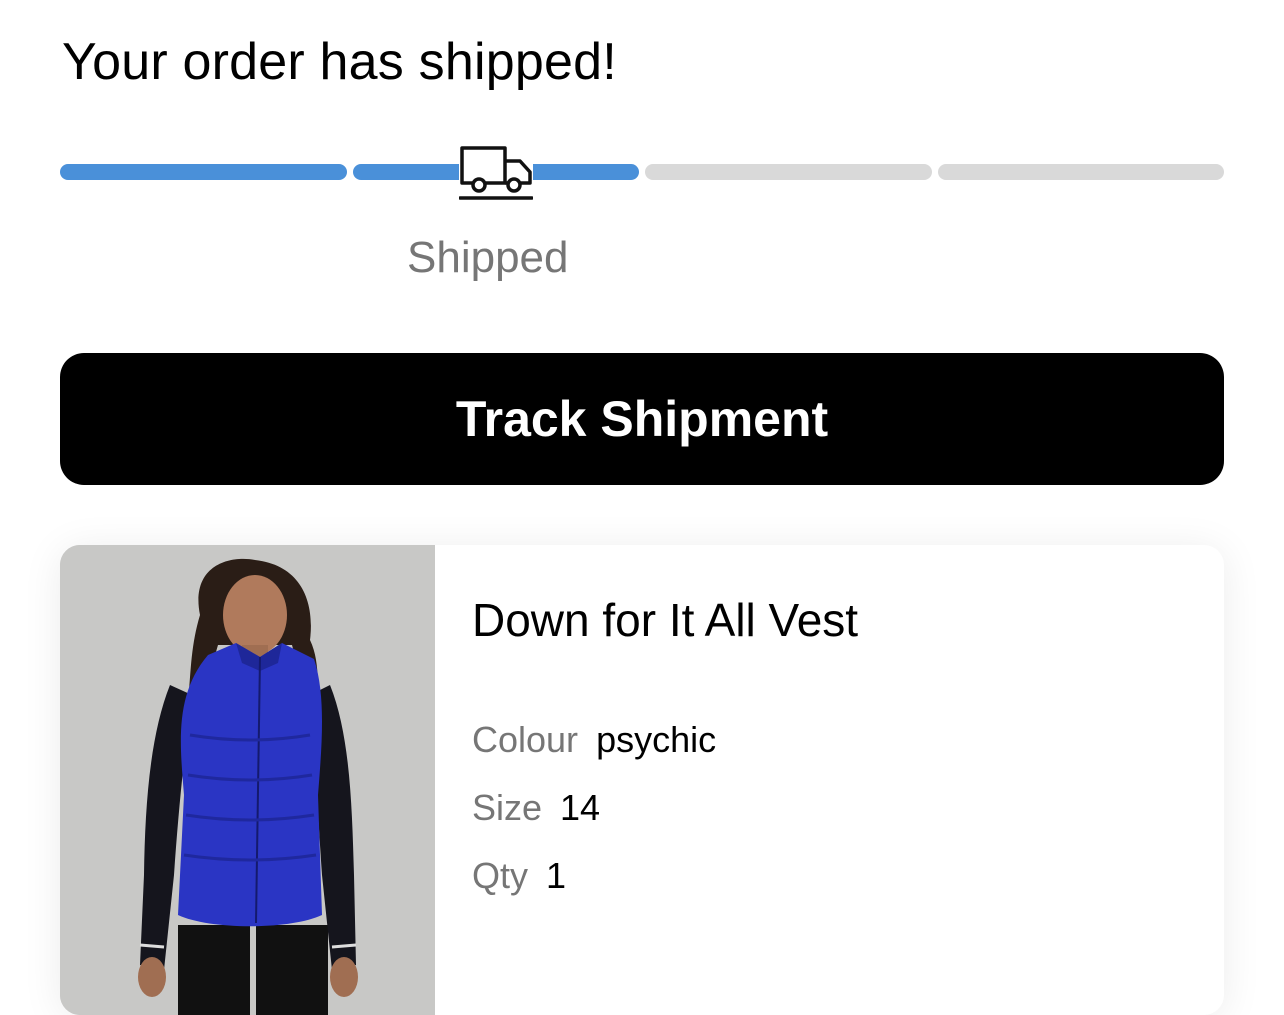 This screenshot has width=1284, height=1015. I want to click on attribute-value: 1, so click(556, 875).